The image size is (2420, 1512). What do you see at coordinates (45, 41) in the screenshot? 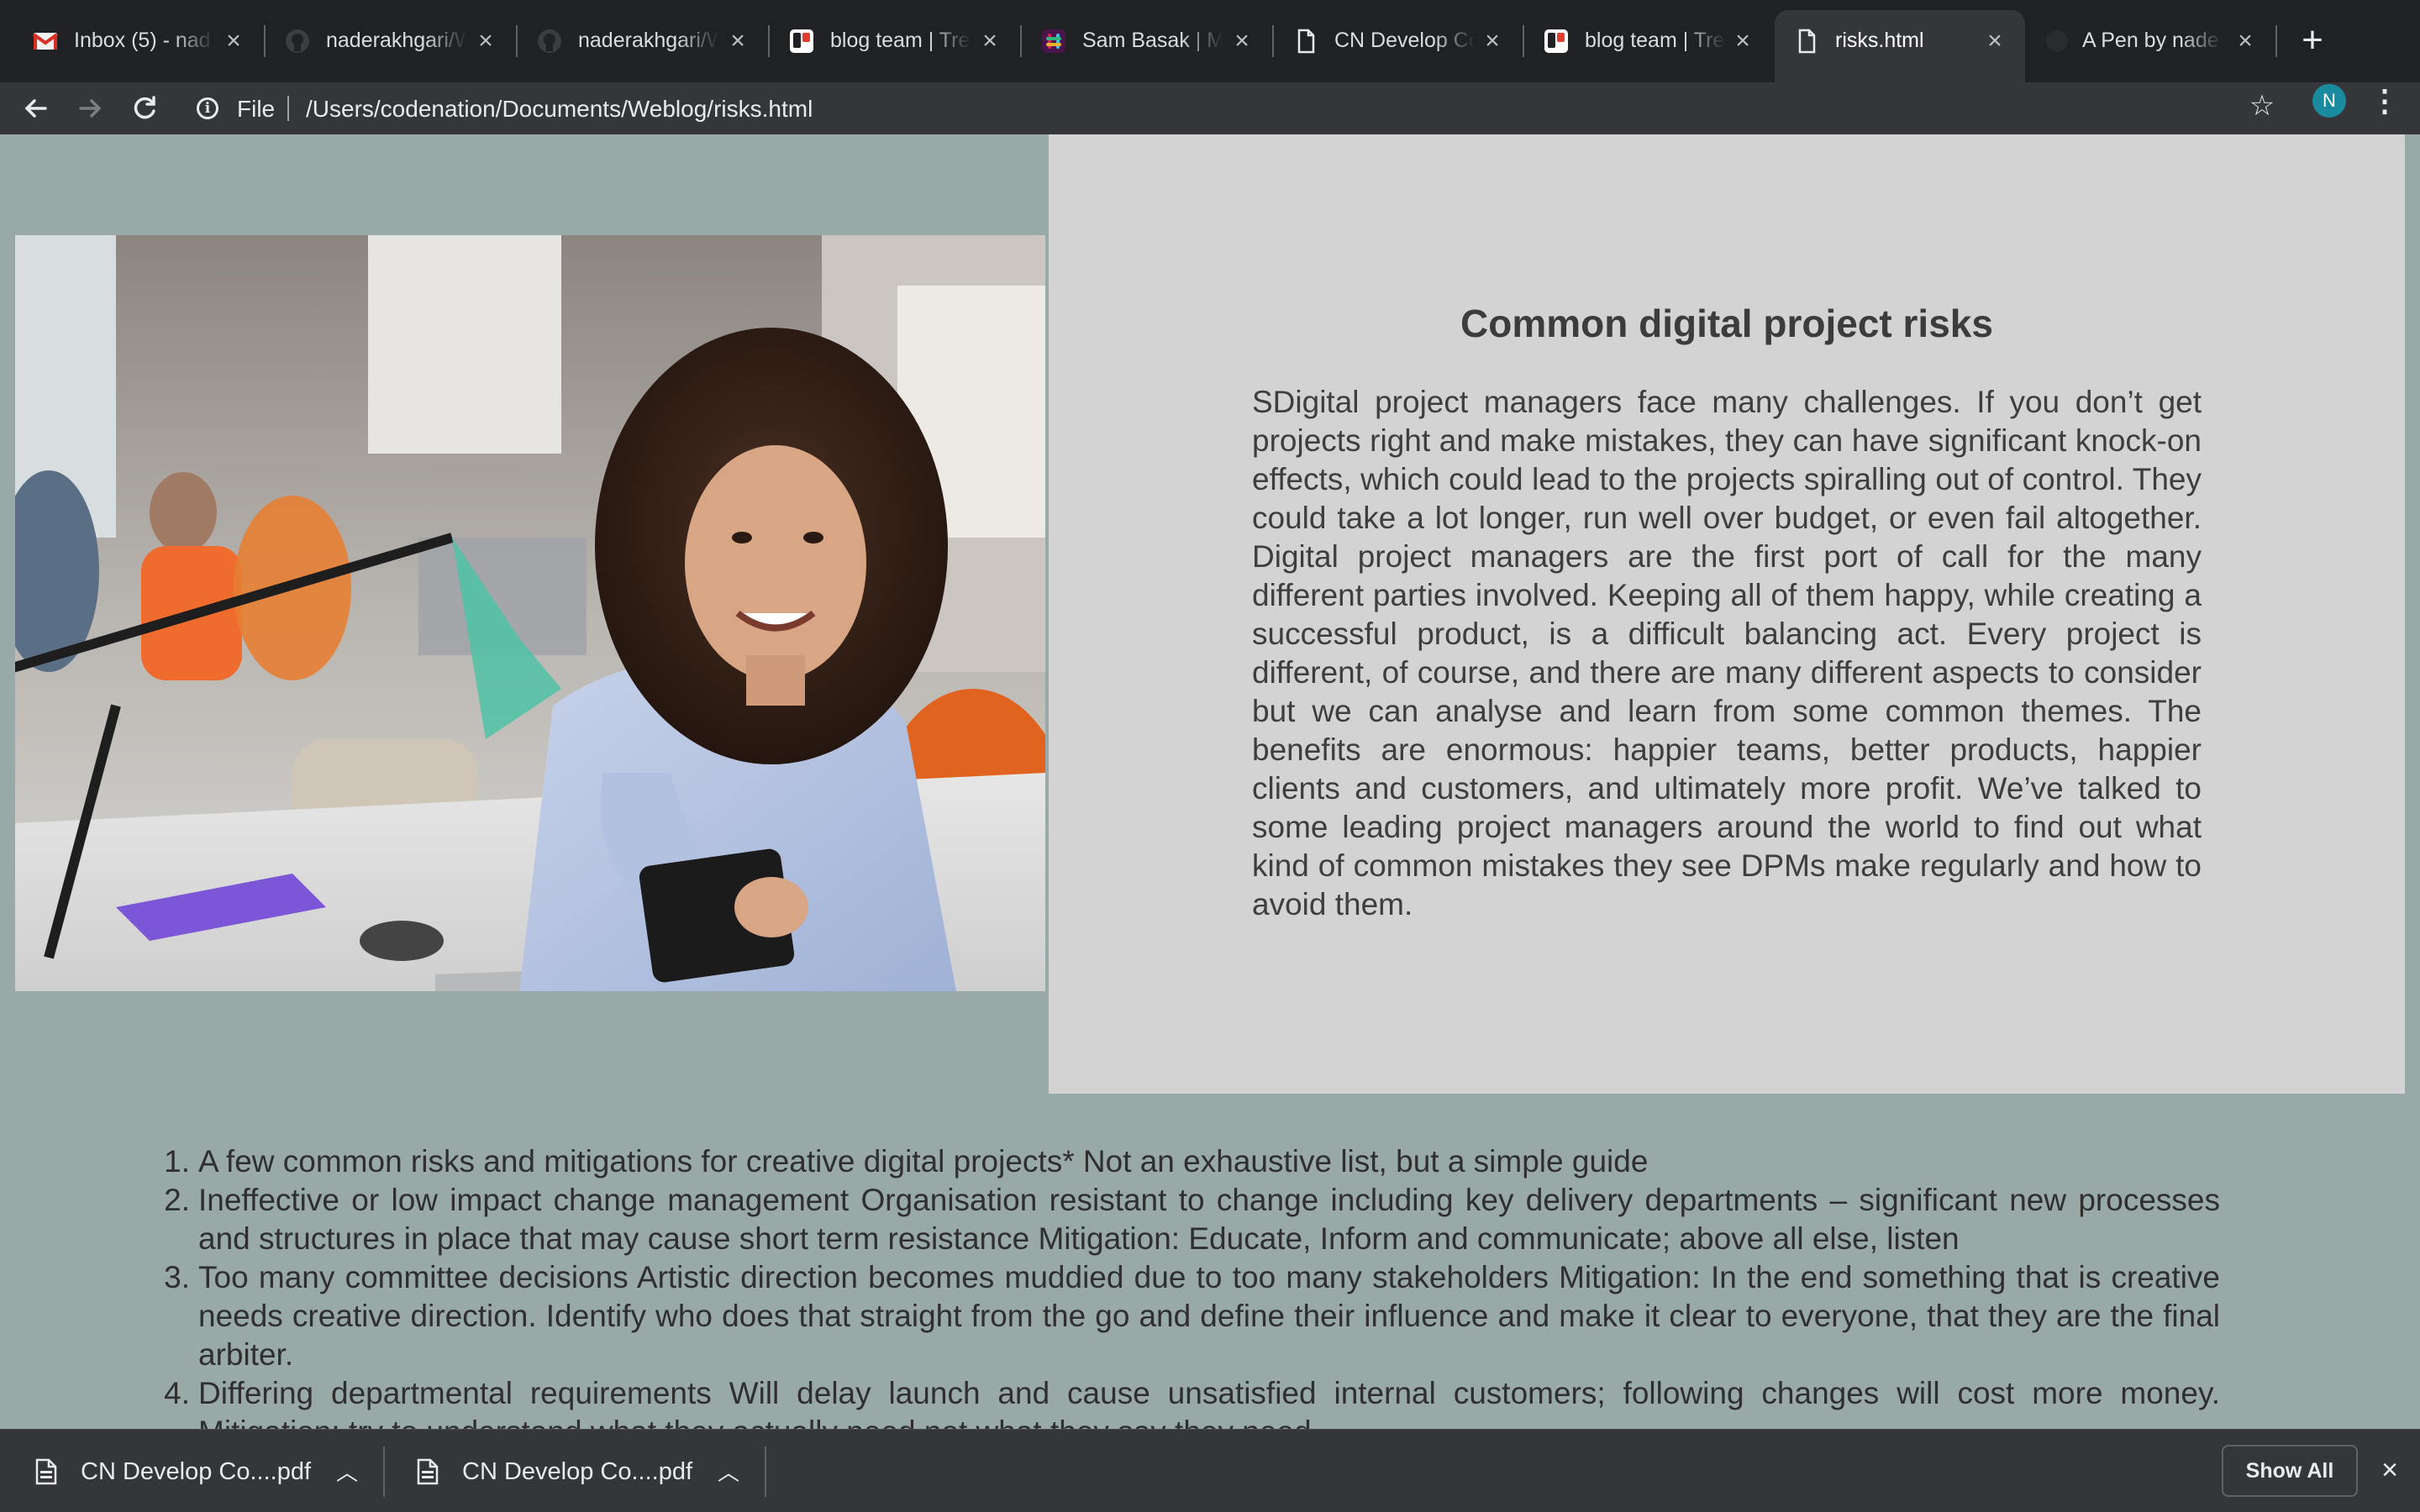
I see `gmail-icon` at bounding box center [45, 41].